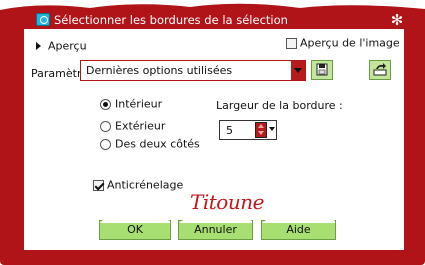 The image size is (425, 265). I want to click on border-width-label: Largeur de la bordure :, so click(279, 105).